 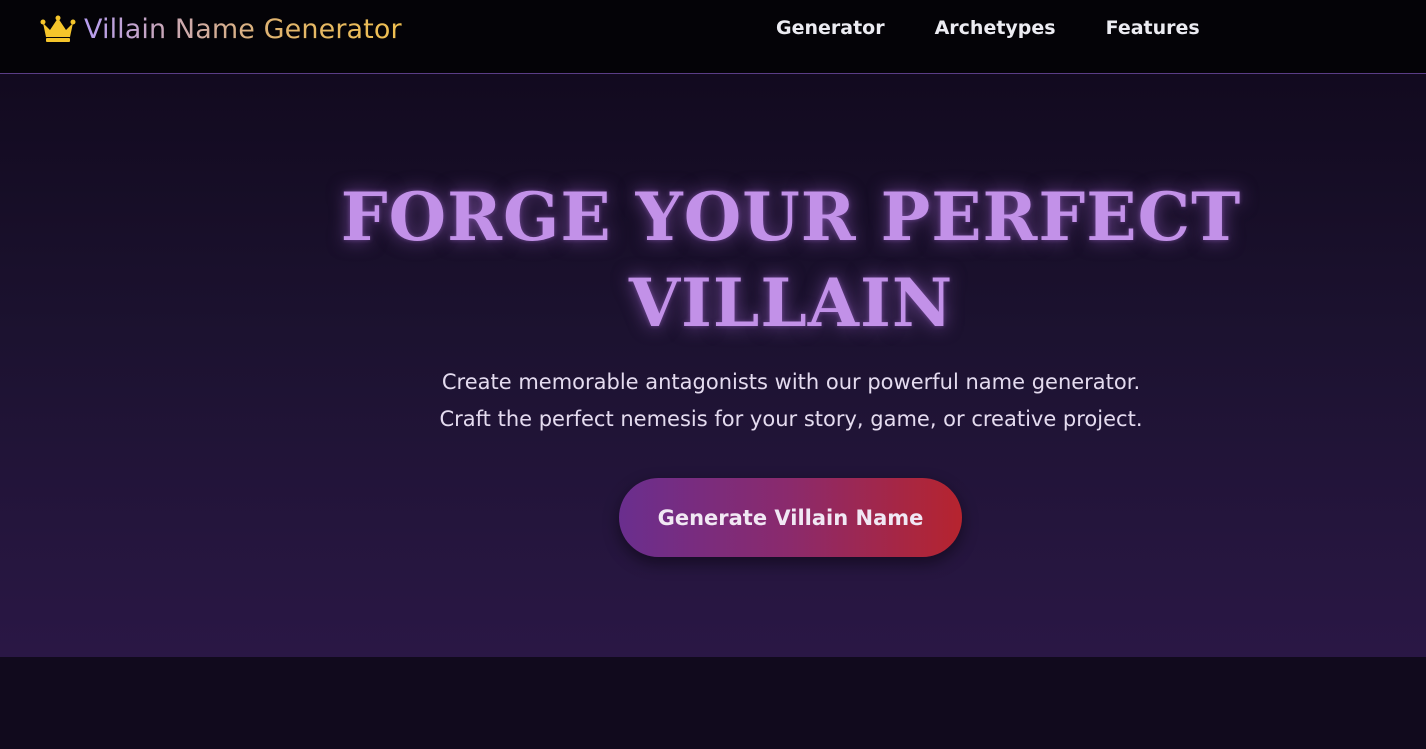 I want to click on nav-link-generator: Generator, so click(x=830, y=28).